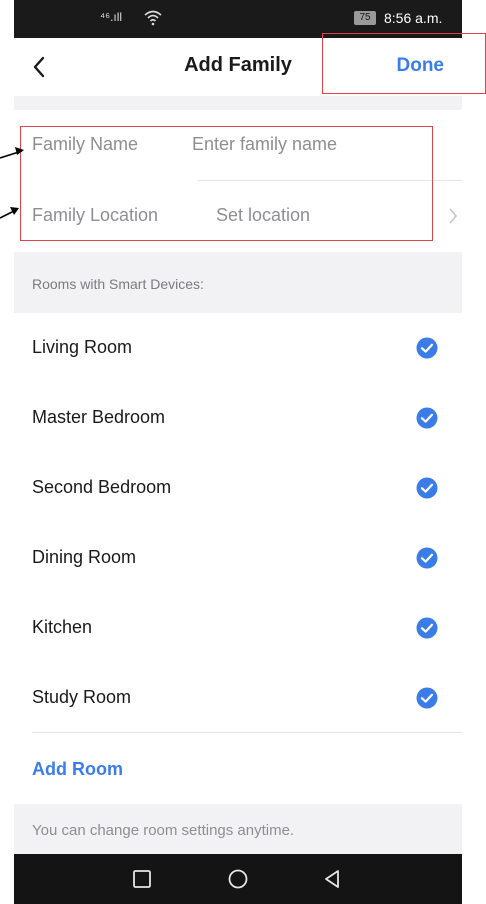 Image resolution: width=486 pixels, height=904 pixels. What do you see at coordinates (118, 284) in the screenshot?
I see `rooms-section-label: Rooms with Smart Devices:` at bounding box center [118, 284].